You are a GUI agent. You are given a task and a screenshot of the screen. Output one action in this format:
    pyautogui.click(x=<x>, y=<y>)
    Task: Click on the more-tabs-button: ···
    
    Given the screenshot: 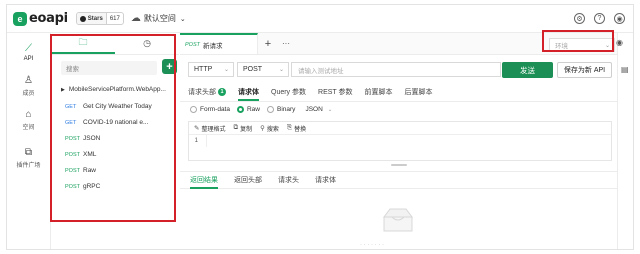 What is the action you would take?
    pyautogui.click(x=286, y=43)
    